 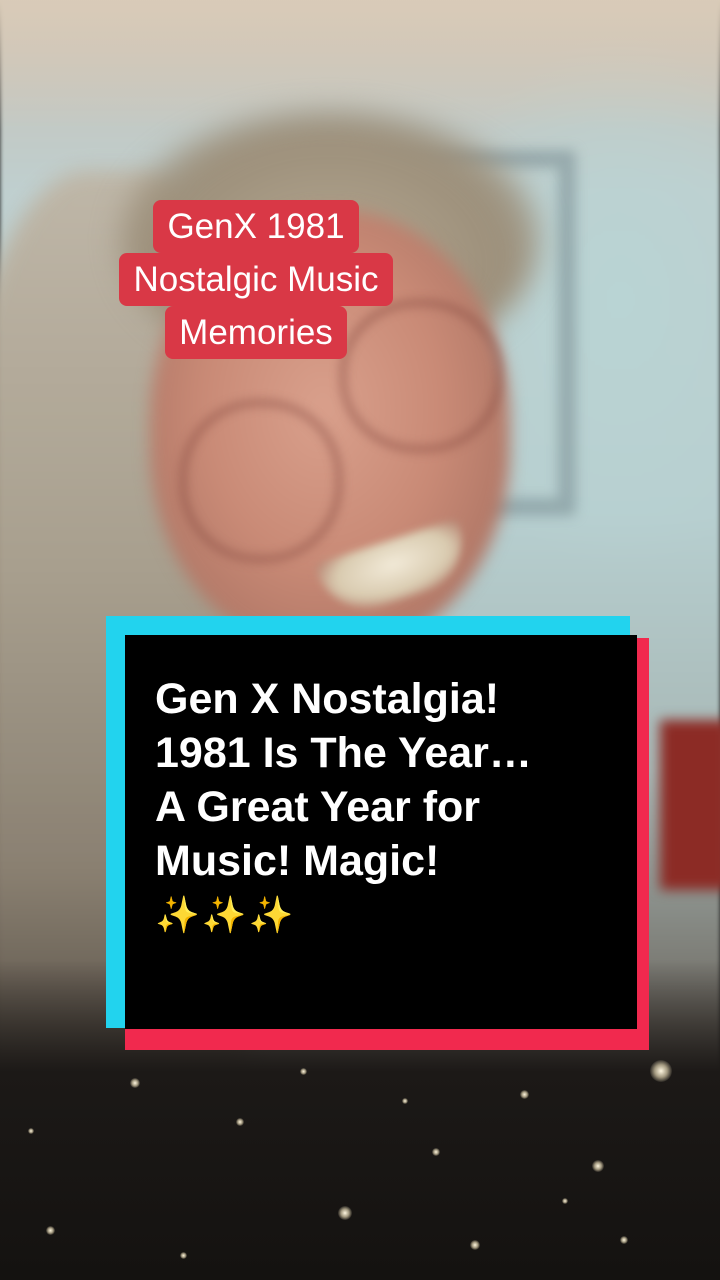 I want to click on overlay-title-line: Nostalgic Music, so click(x=256, y=279).